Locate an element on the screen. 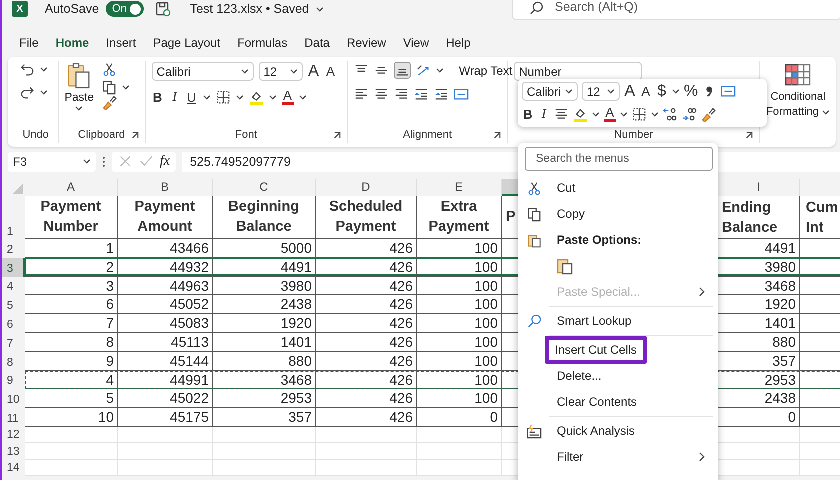  menu-item: Clear Contents is located at coordinates (618, 402).